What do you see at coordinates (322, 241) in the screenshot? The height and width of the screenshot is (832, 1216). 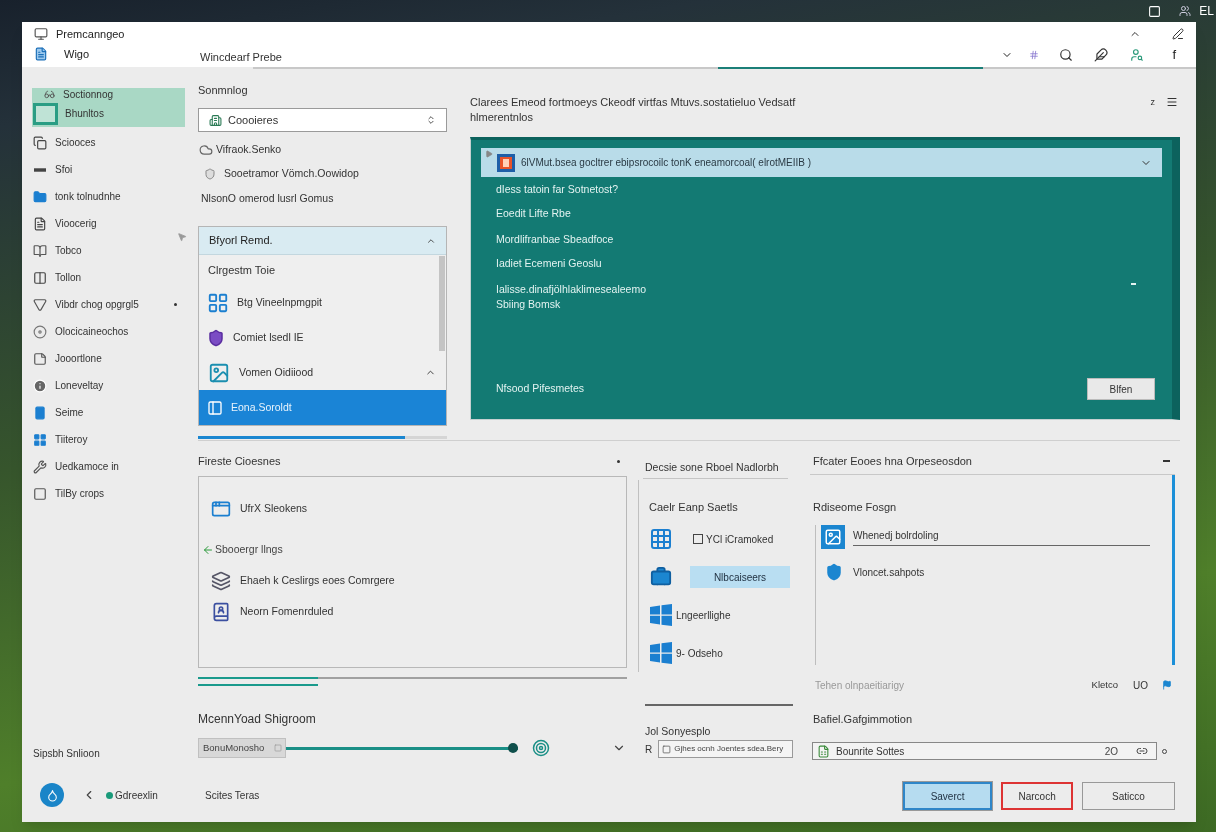 I see `combo-box: Bfyorl Remd.` at bounding box center [322, 241].